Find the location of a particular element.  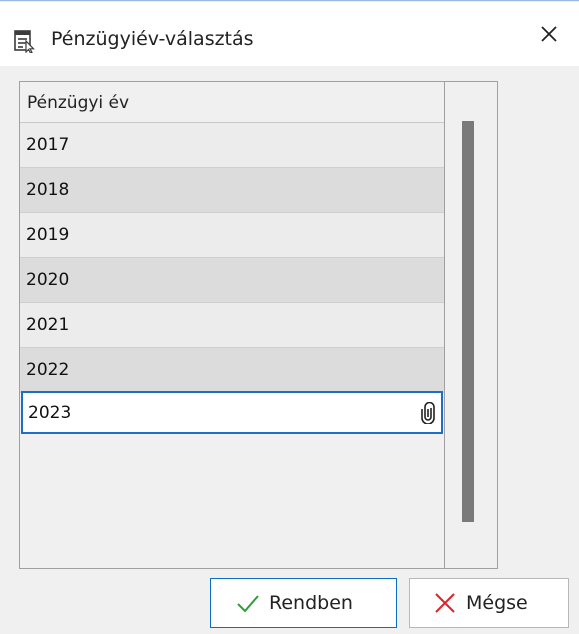

table-row: 2019 is located at coordinates (232, 235).